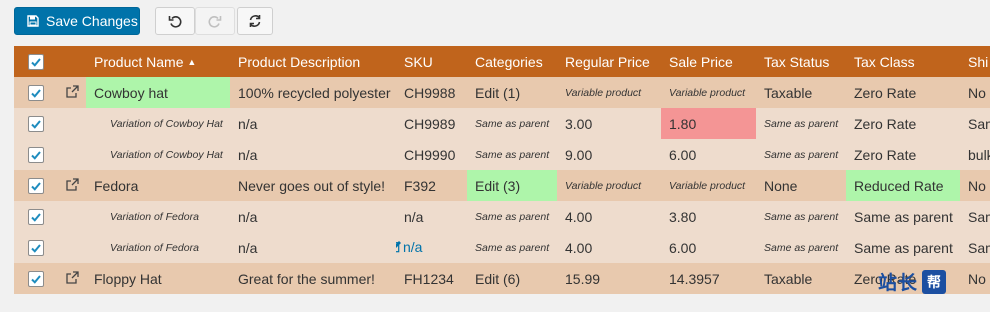  Describe the element at coordinates (801, 61) in the screenshot. I see `header-tax-status: Tax Status` at that location.